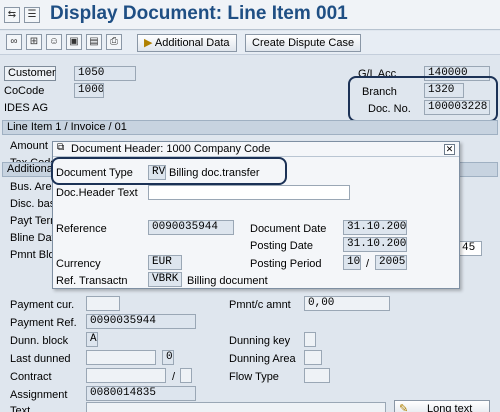 Image resolution: width=500 pixels, height=412 pixels. I want to click on pmnt-amnt-label: Pmnt/c amnt, so click(260, 305).